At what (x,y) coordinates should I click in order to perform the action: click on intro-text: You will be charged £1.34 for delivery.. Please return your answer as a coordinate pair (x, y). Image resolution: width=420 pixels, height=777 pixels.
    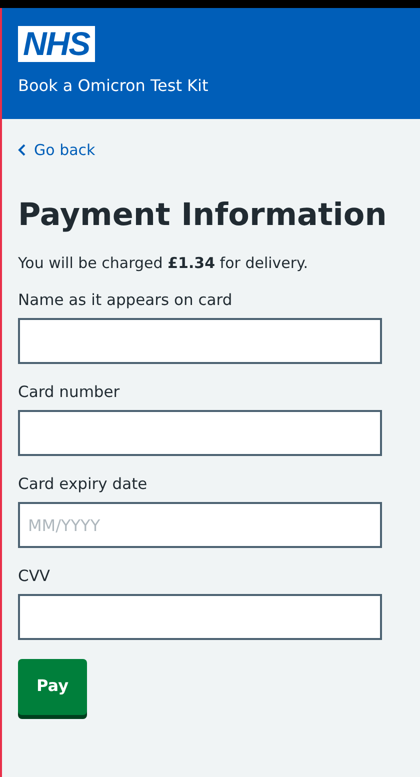
    Looking at the image, I should click on (164, 263).